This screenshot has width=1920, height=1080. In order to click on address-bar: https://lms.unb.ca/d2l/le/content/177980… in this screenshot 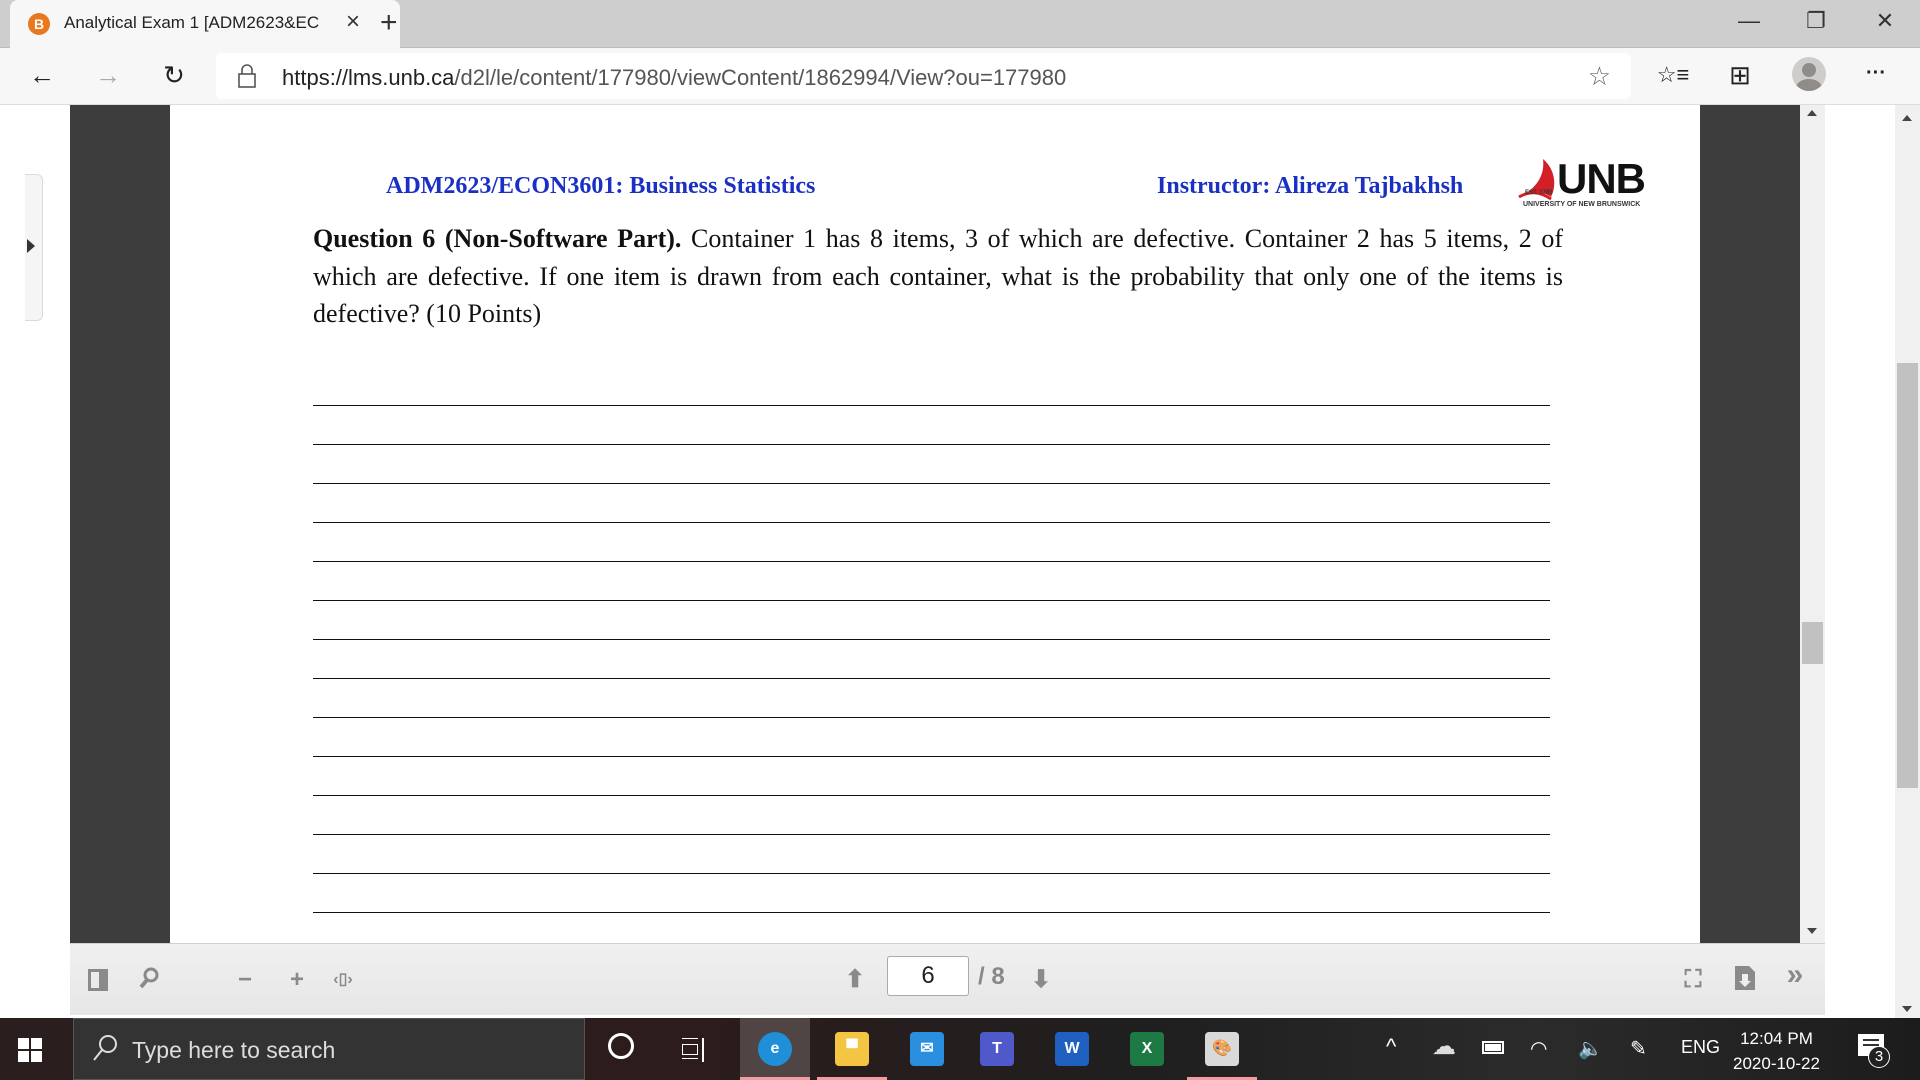, I will do `click(923, 76)`.